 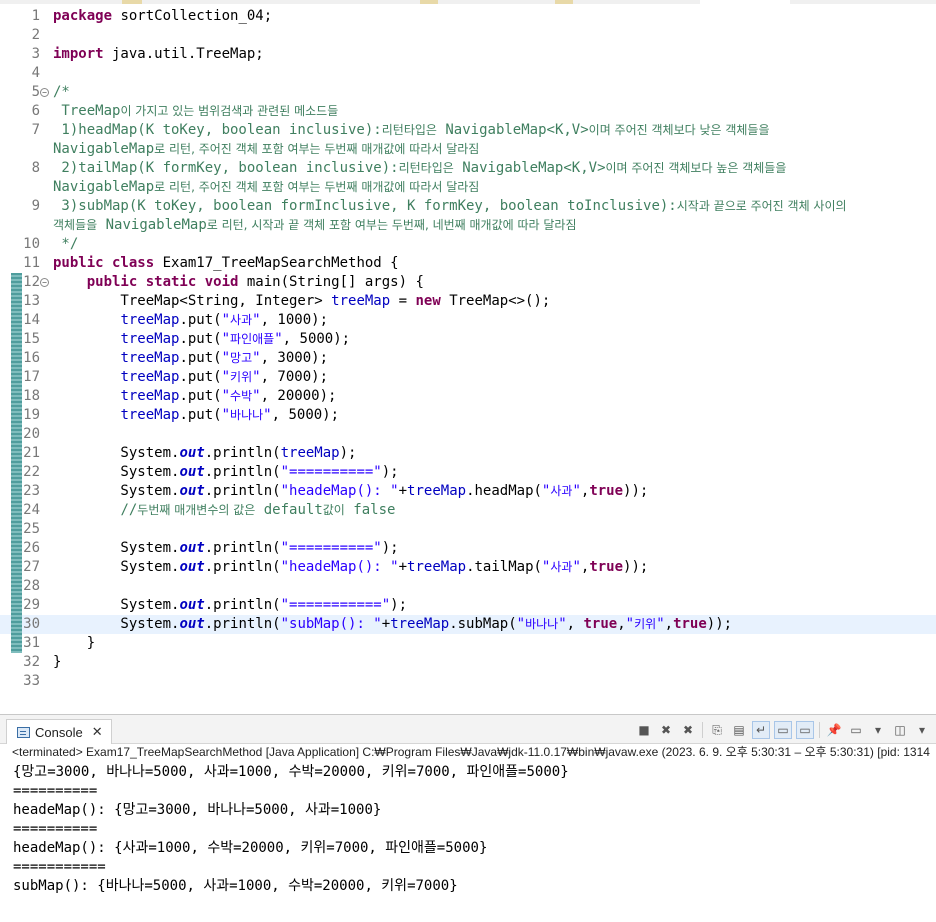 What do you see at coordinates (468, 453) in the screenshot?
I see `code-line: 21 System.out.println(treeMap);` at bounding box center [468, 453].